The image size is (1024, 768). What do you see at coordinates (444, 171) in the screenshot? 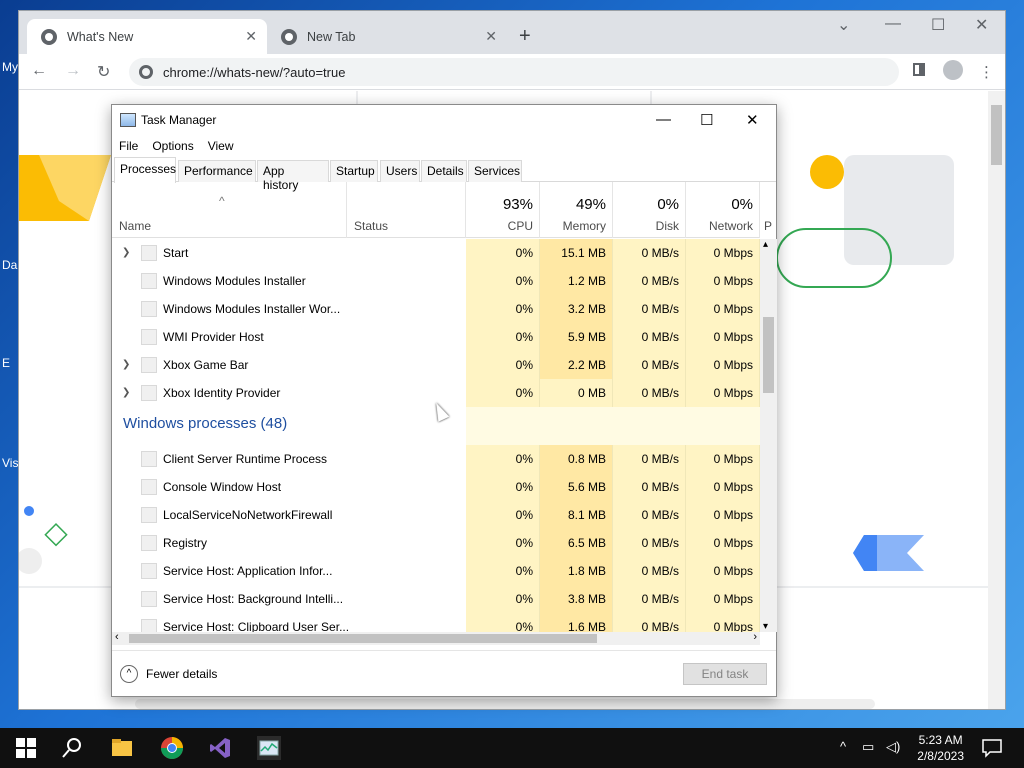
I see `tab-details: Details` at bounding box center [444, 171].